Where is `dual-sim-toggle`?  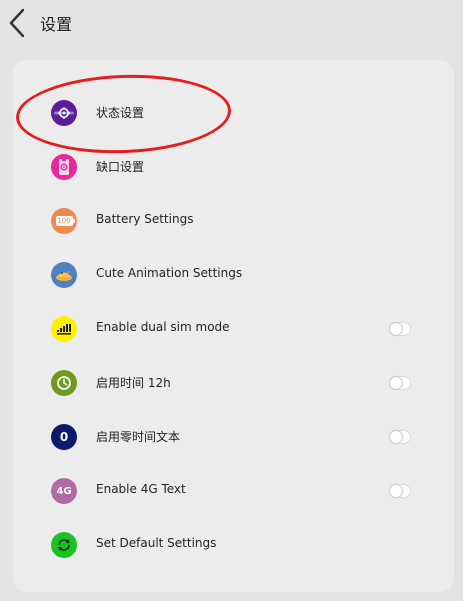
dual-sim-toggle is located at coordinates (400, 329).